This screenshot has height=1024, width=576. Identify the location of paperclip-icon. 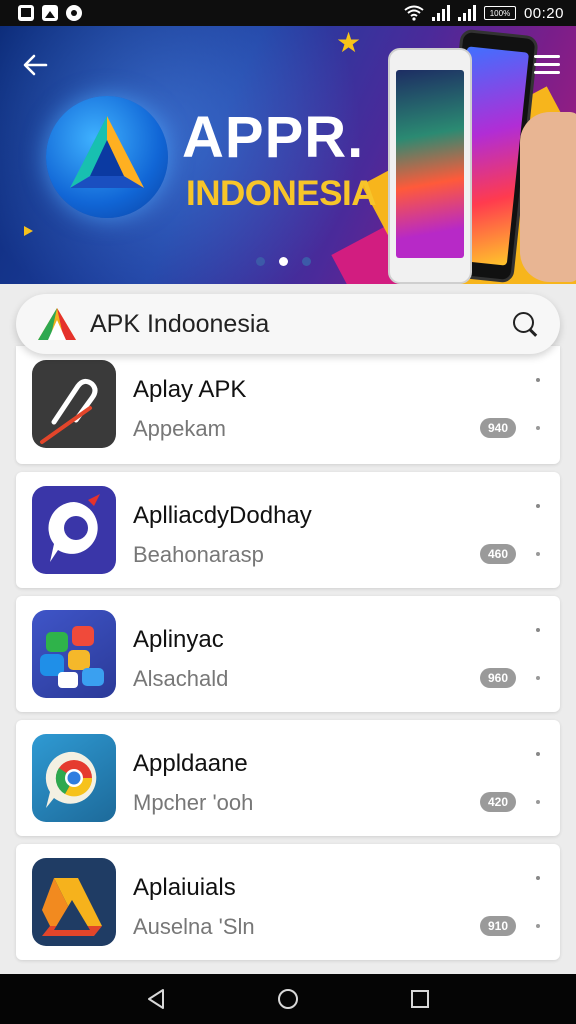
(69, 411).